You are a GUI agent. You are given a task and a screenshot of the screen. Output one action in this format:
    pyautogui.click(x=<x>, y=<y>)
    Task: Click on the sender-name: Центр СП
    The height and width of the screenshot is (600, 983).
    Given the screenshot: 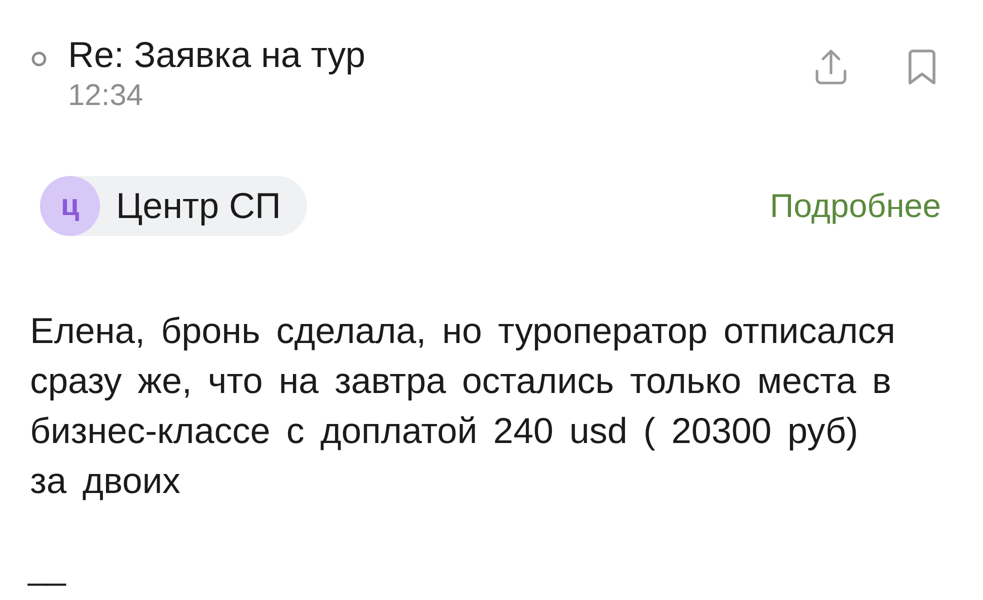 What is the action you would take?
    pyautogui.click(x=198, y=206)
    